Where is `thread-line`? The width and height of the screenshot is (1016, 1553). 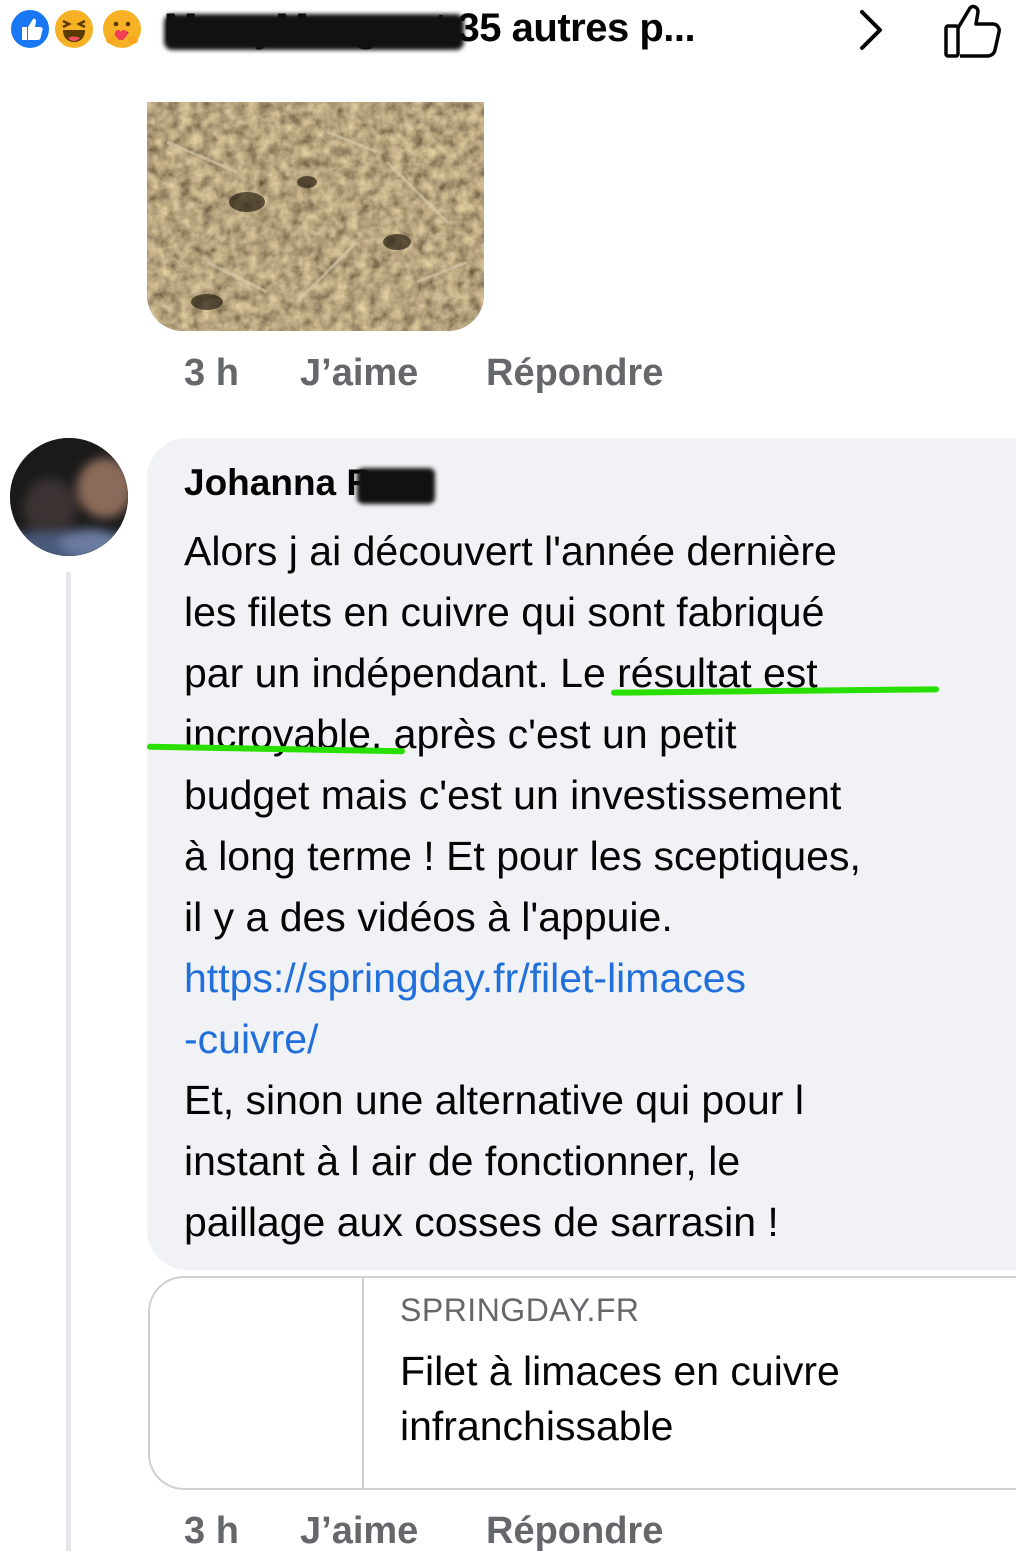 thread-line is located at coordinates (68, 1061).